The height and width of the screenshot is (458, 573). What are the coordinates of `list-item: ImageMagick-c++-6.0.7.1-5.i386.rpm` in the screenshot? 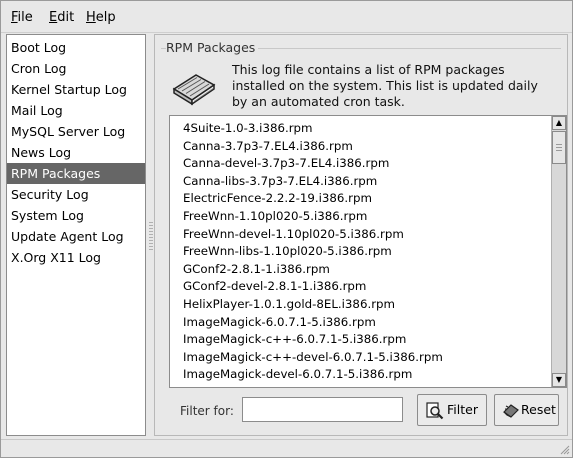 It's located at (294, 340).